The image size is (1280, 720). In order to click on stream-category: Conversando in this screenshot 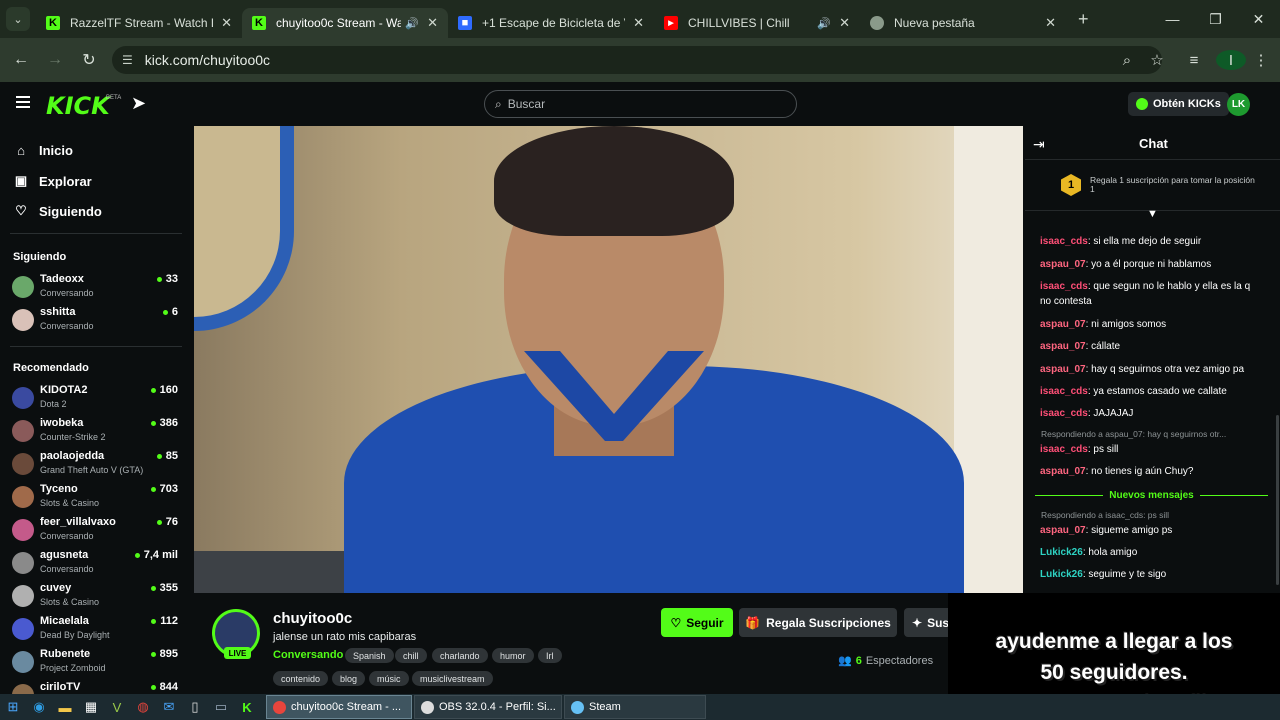, I will do `click(308, 655)`.